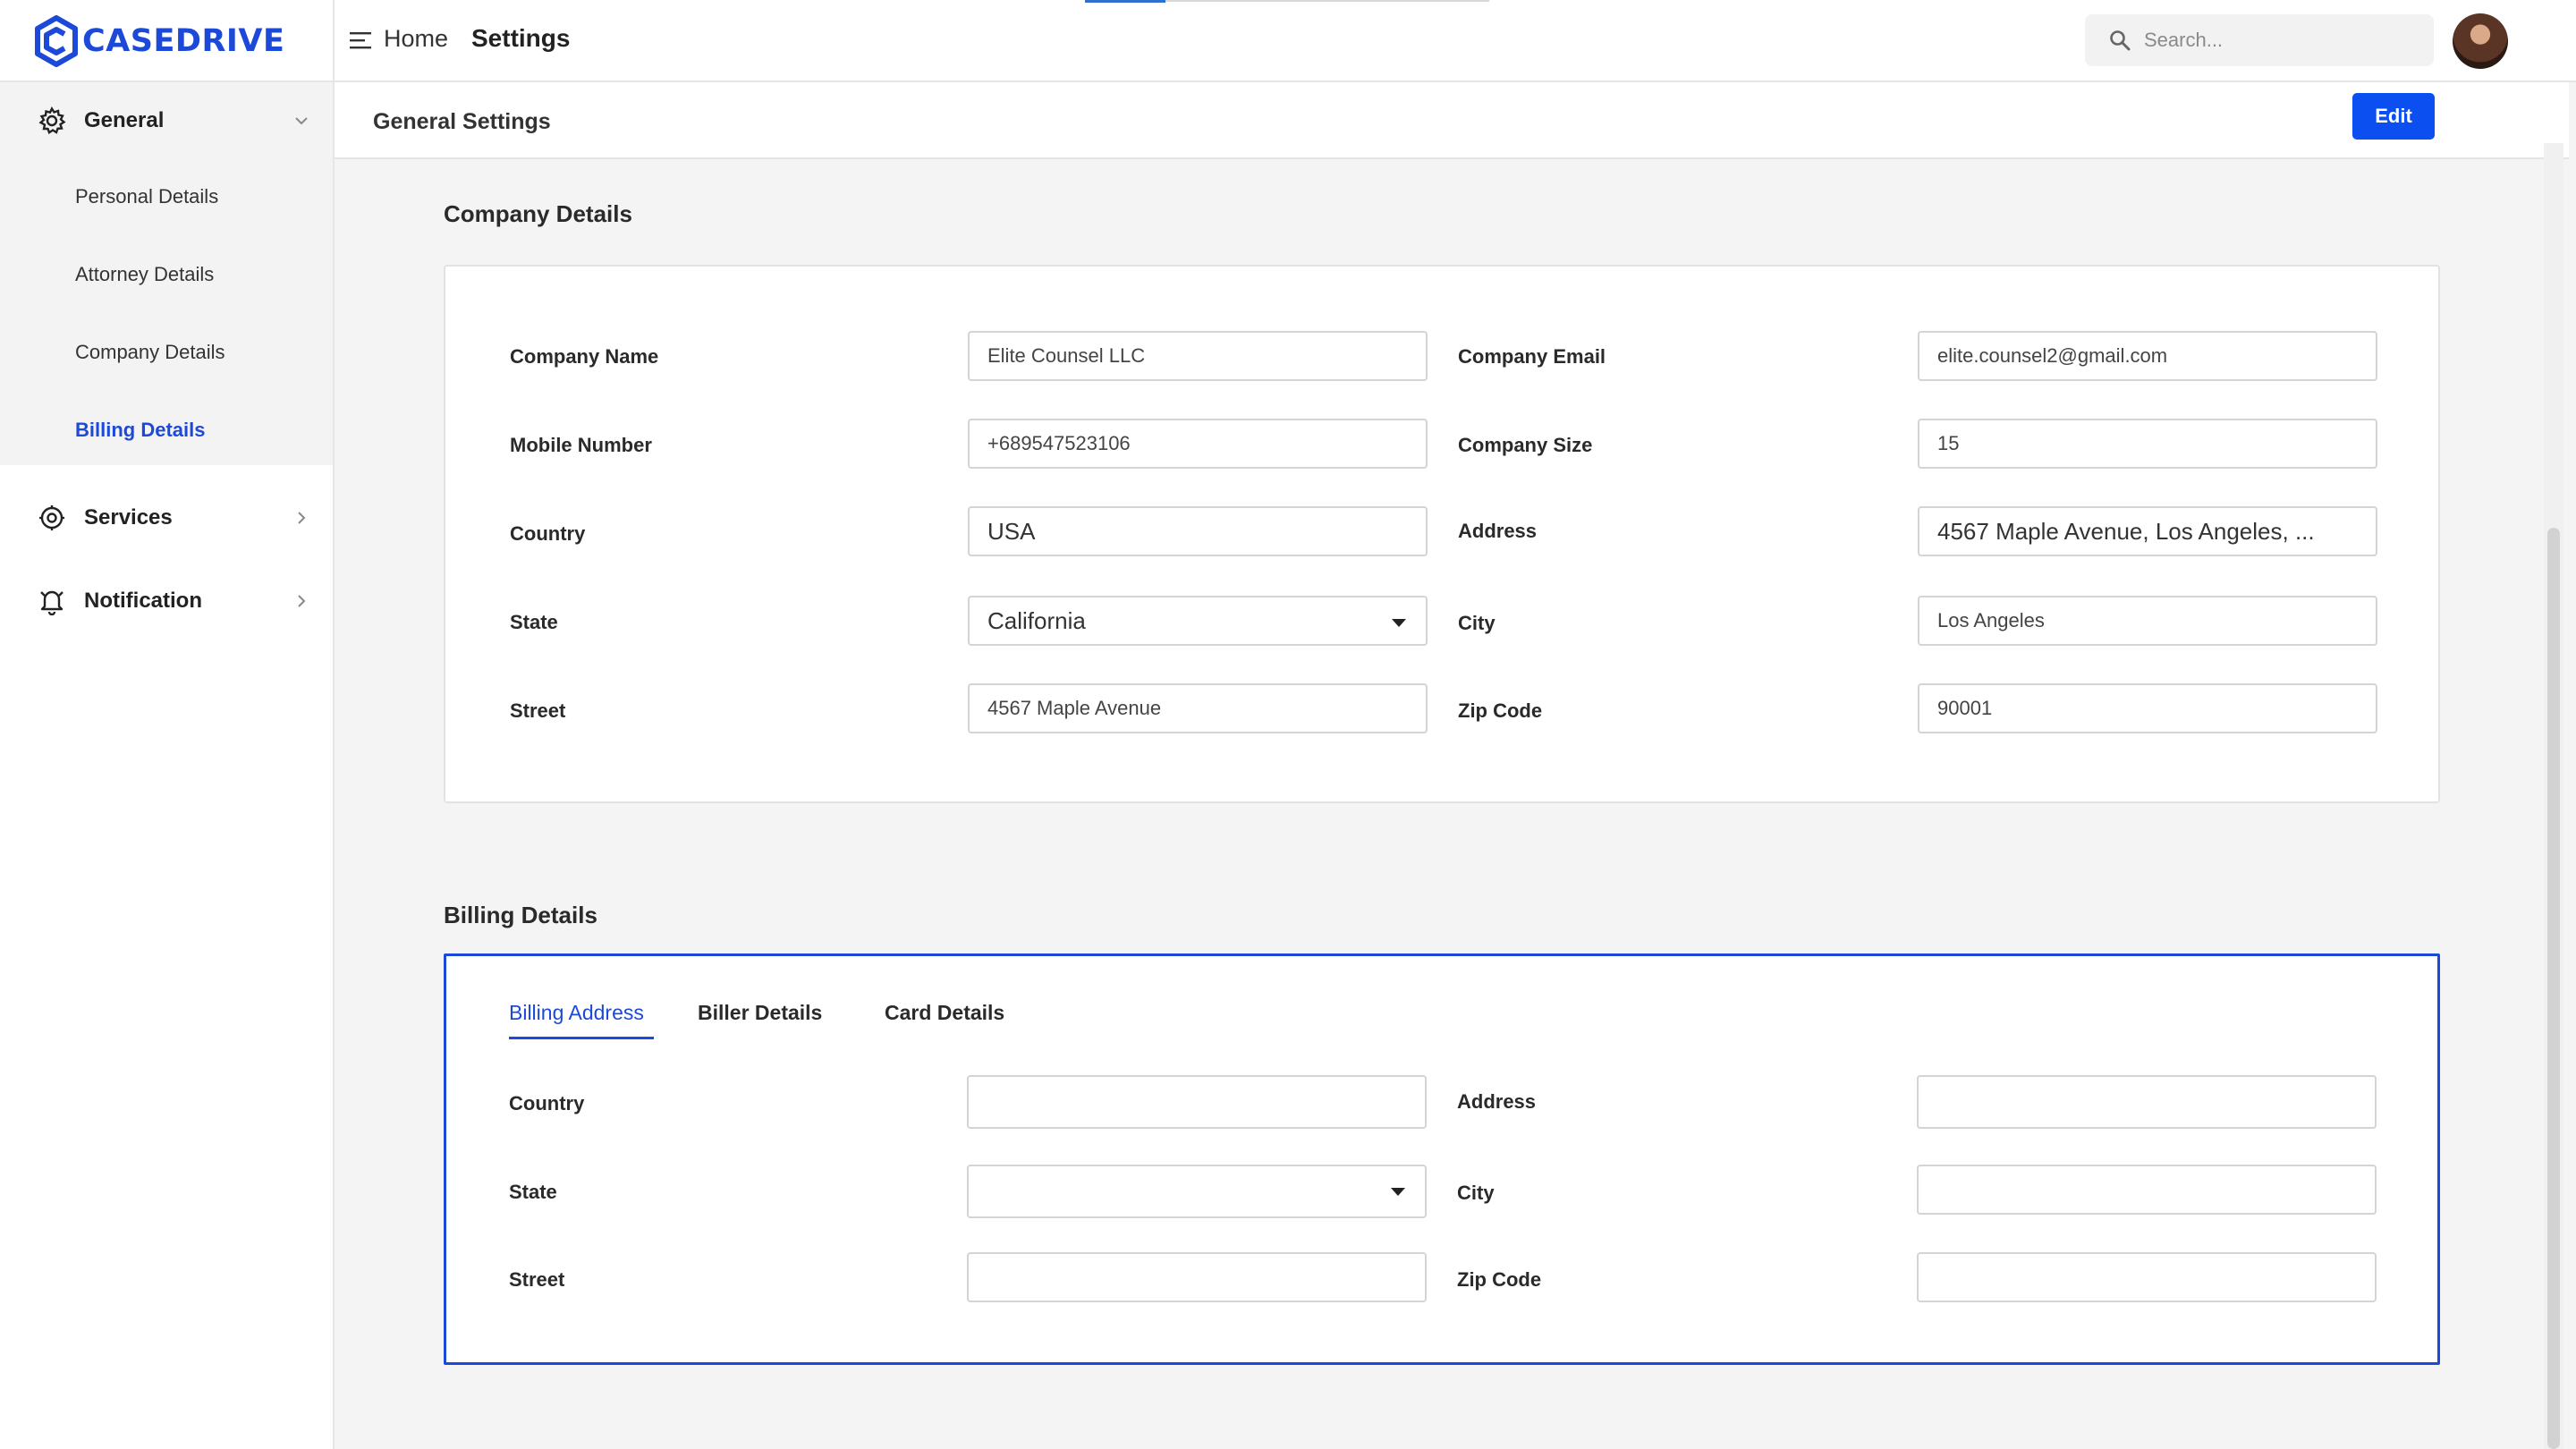 Image resolution: width=2576 pixels, height=1449 pixels. I want to click on top-bar: CASEDRIVE Home Settings, so click(1288, 41).